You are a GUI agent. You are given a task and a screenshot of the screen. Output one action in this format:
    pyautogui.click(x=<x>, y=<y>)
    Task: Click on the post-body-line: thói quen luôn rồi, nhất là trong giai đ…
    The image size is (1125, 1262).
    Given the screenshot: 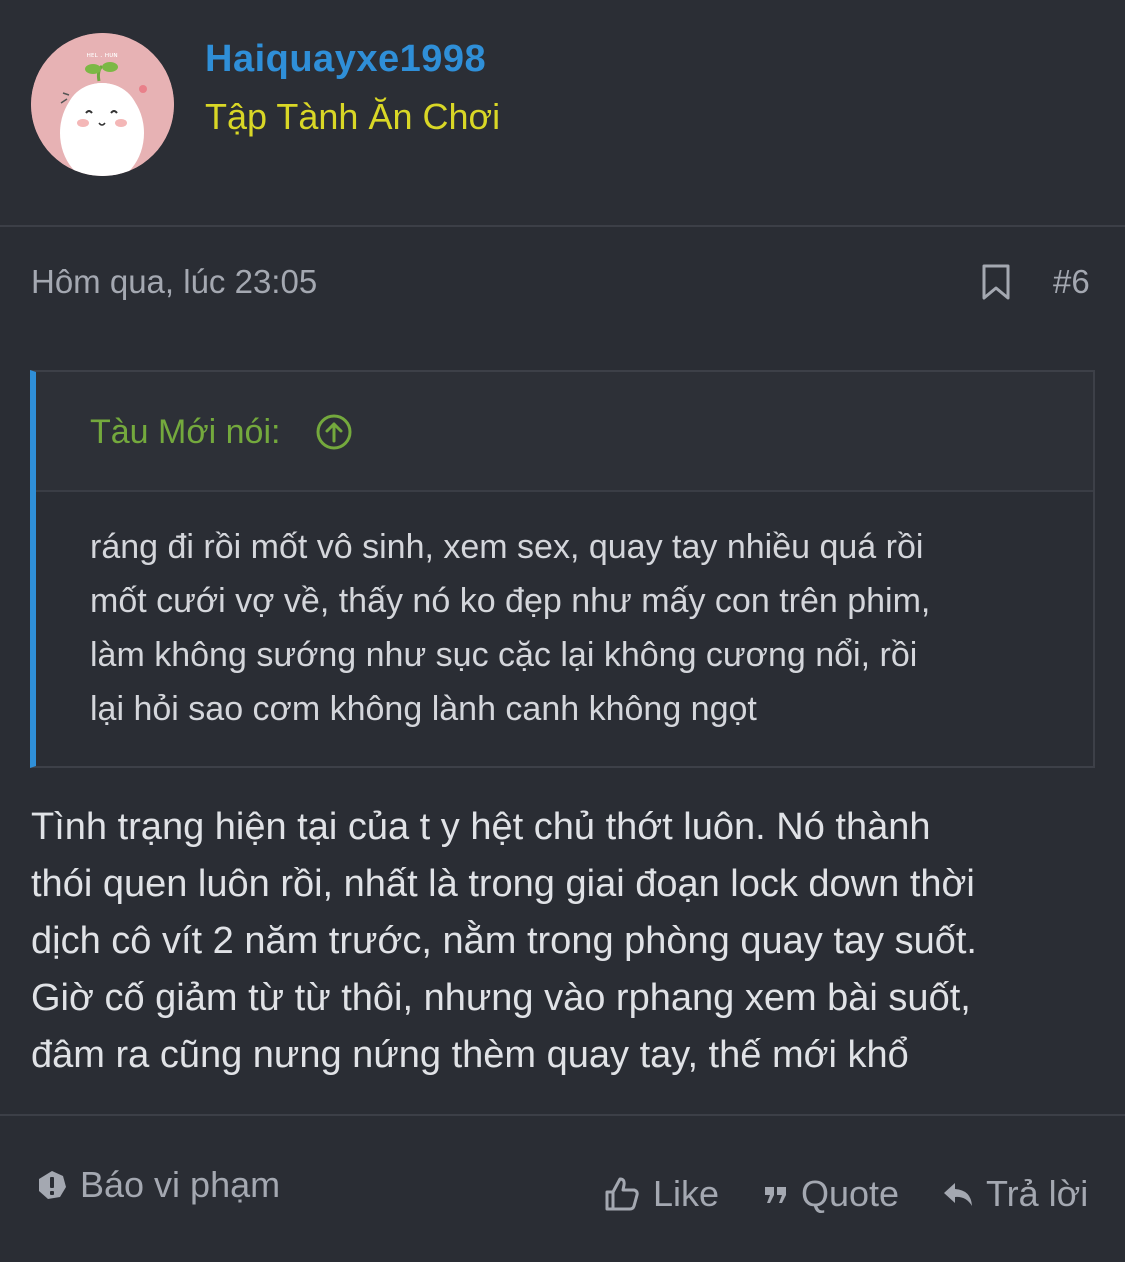 What is the action you would take?
    pyautogui.click(x=503, y=884)
    